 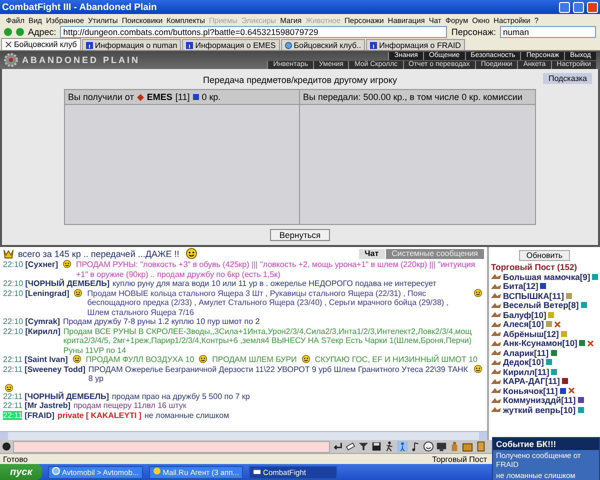 I want to click on person-icon, so click(x=402, y=446).